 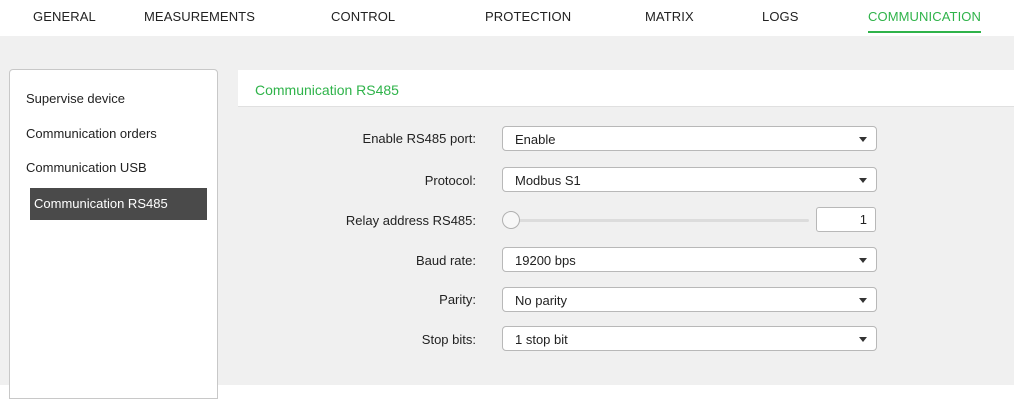 I want to click on sidebar-item-supervise-device: Supervise device, so click(x=75, y=98).